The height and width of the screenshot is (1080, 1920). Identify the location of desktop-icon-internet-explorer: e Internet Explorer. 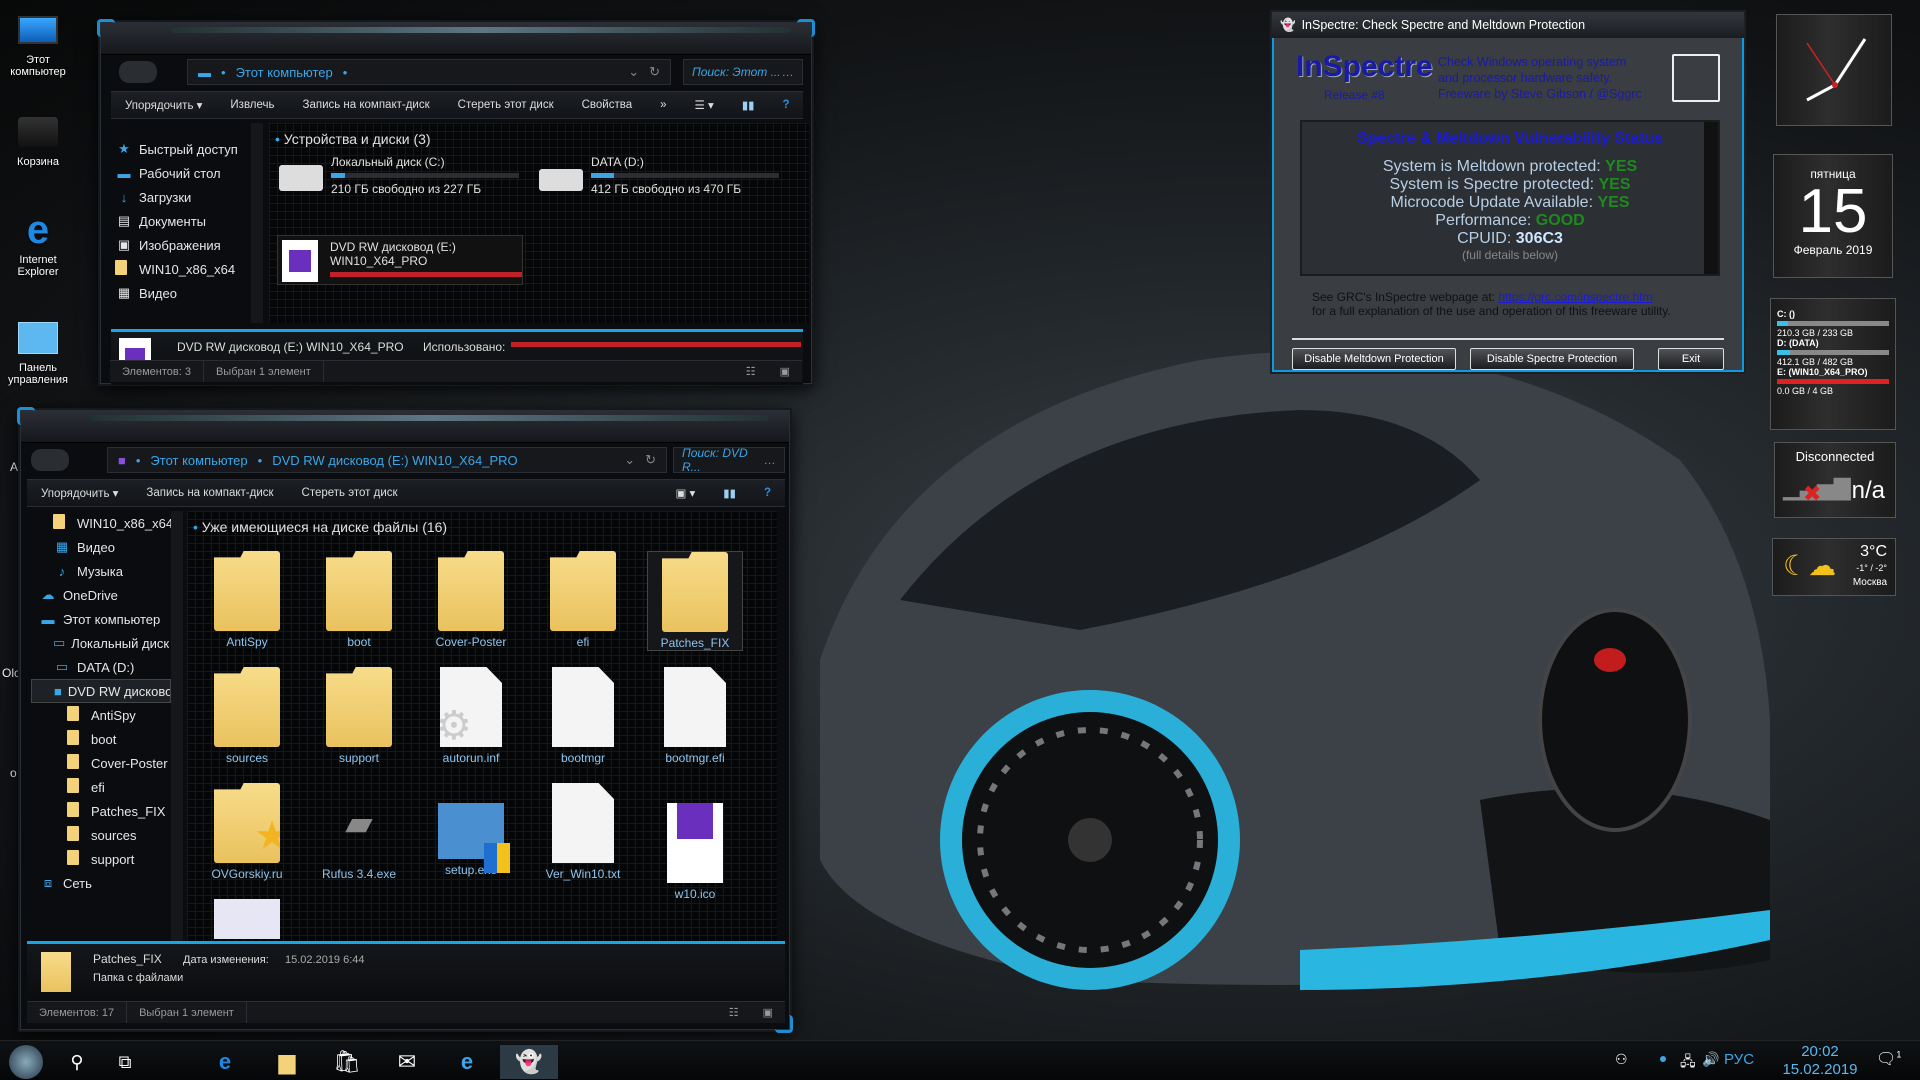
(38, 243).